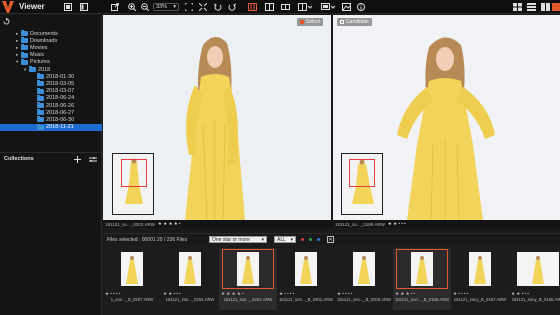  Describe the element at coordinates (44, 33) in the screenshot. I see `folder-label: Documents` at that location.